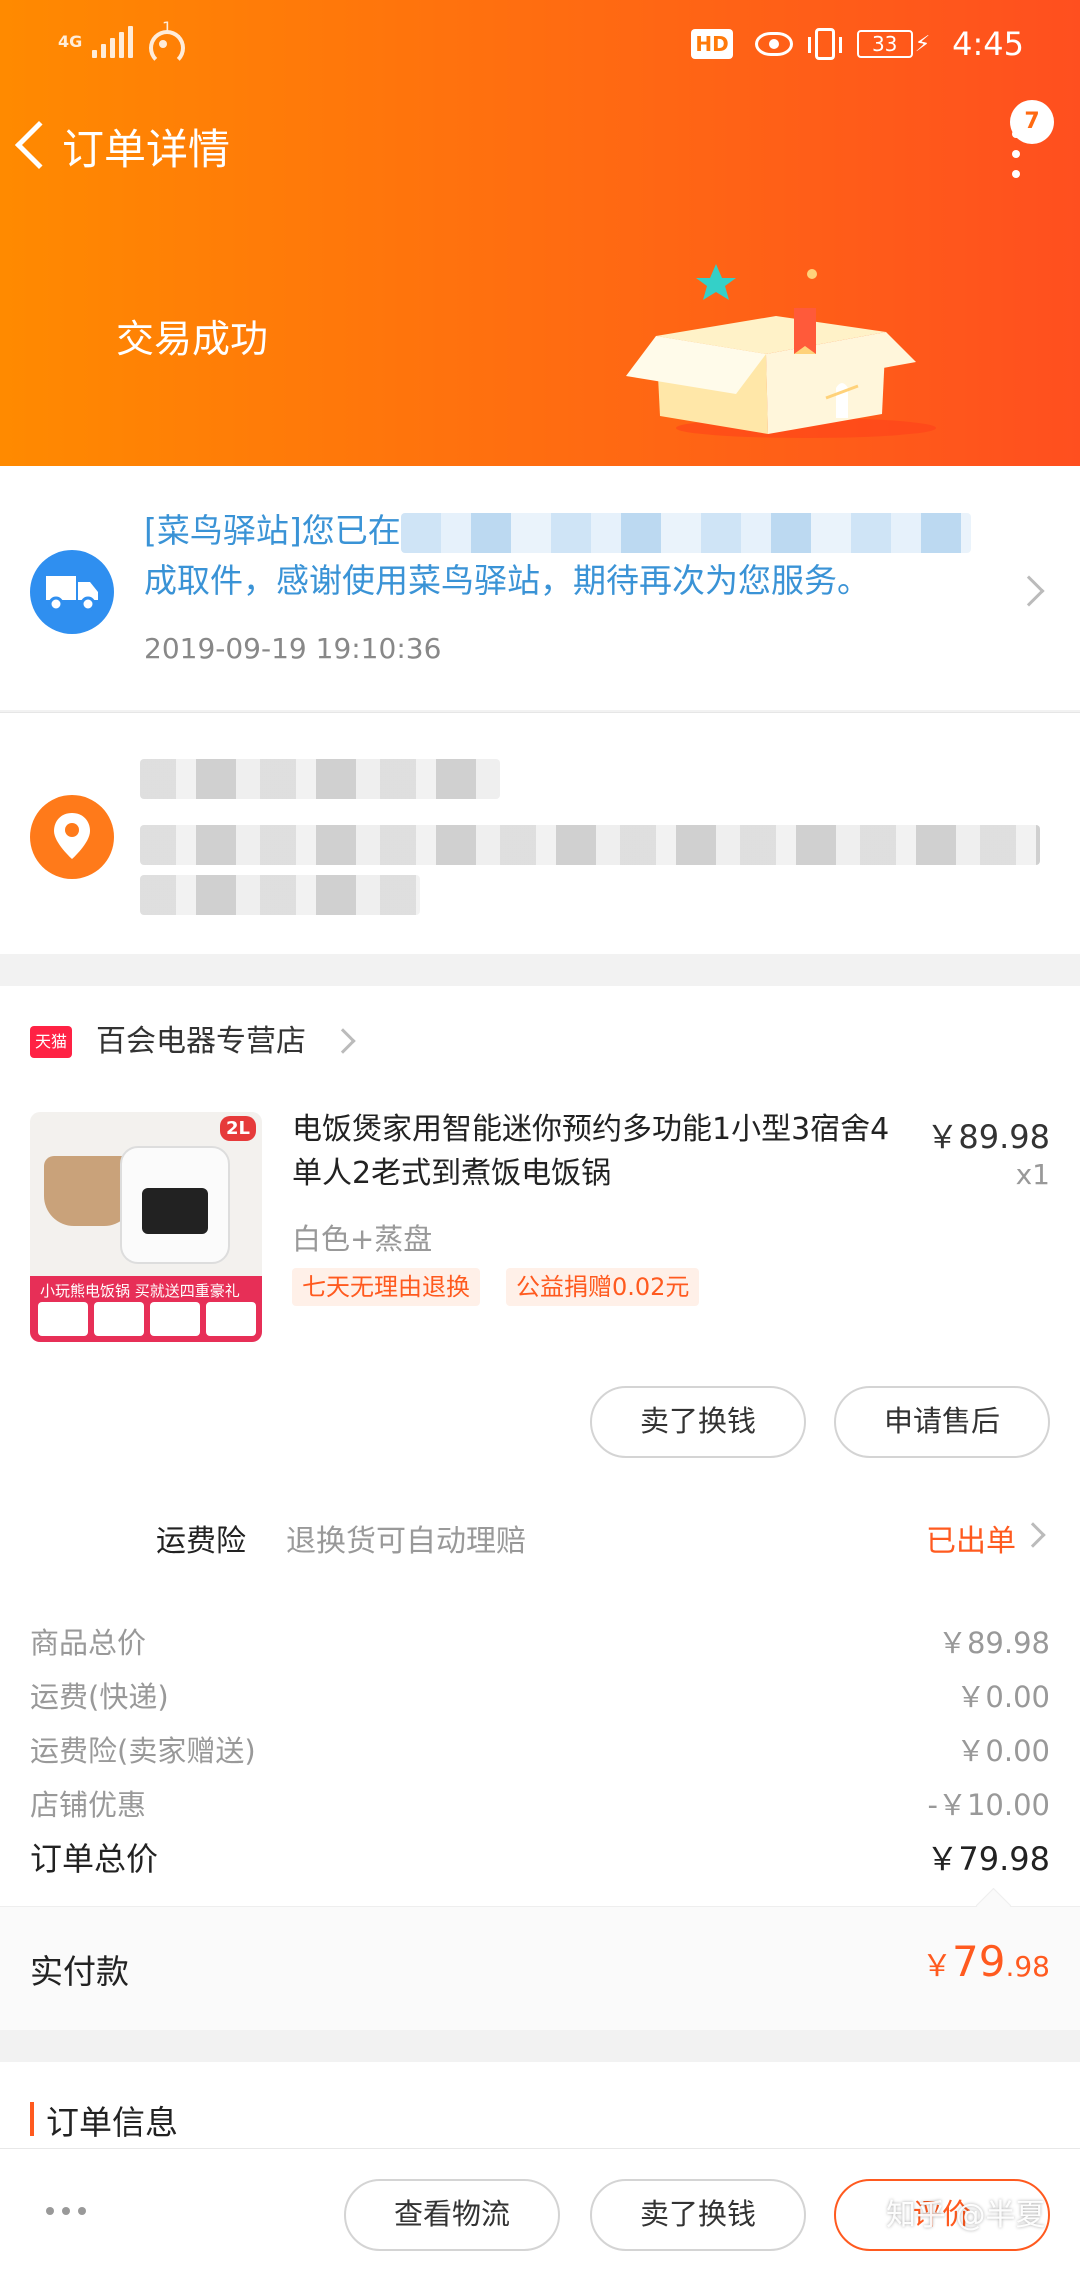  What do you see at coordinates (94, 1859) in the screenshot?
I see `order-total-label: 订单总价` at bounding box center [94, 1859].